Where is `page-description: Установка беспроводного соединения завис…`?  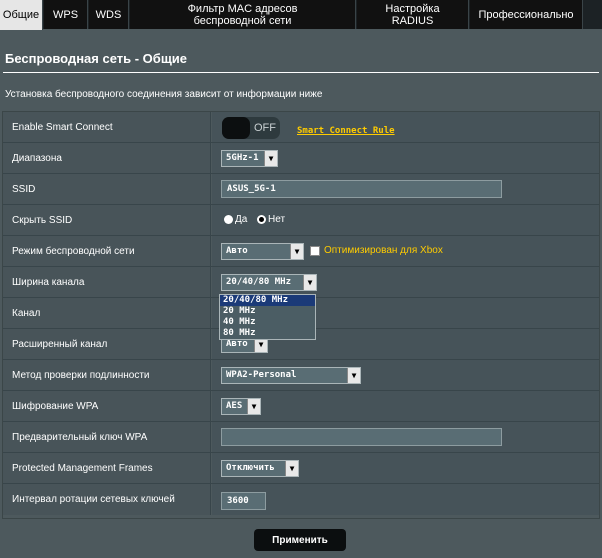 page-description: Установка беспроводного соединения завис… is located at coordinates (164, 94).